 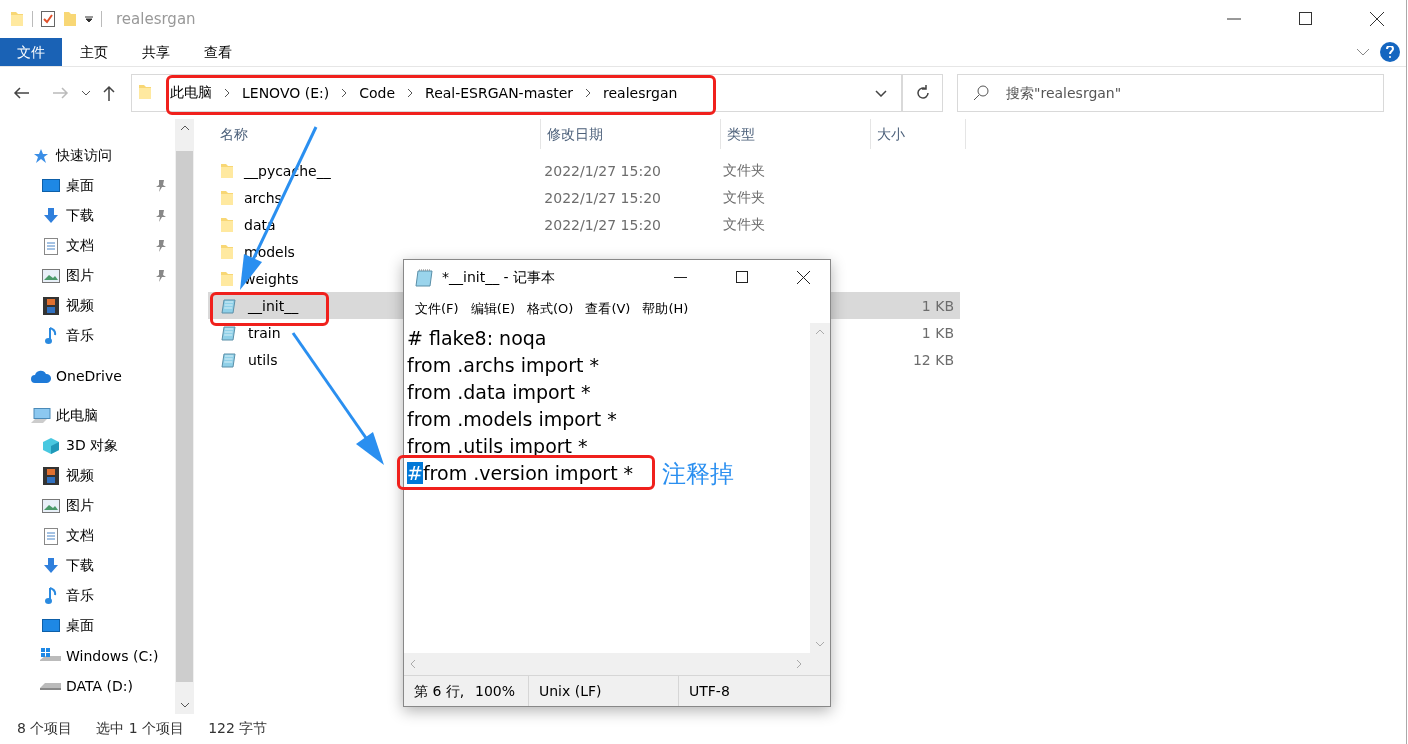 I want to click on status-text: 选中 1 个项目, so click(x=140, y=729).